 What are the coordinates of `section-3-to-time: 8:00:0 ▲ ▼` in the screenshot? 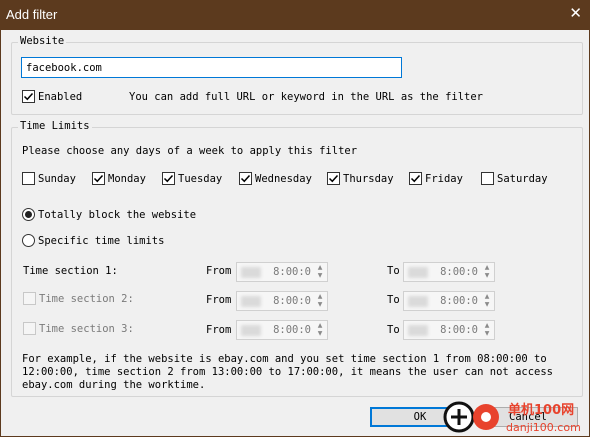 It's located at (449, 330).